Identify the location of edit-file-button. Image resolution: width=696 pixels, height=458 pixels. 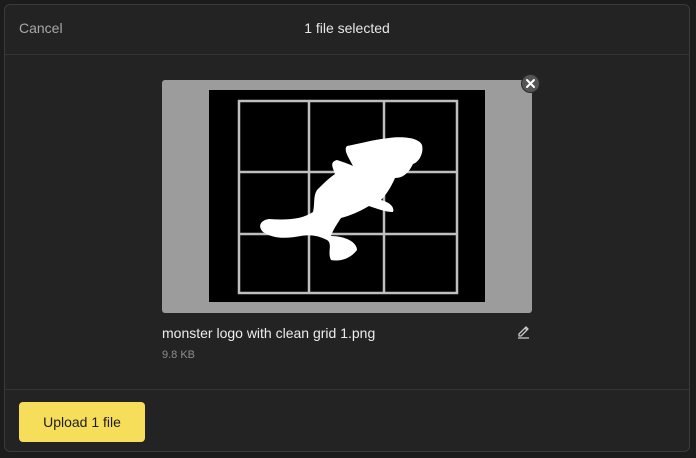
(524, 331).